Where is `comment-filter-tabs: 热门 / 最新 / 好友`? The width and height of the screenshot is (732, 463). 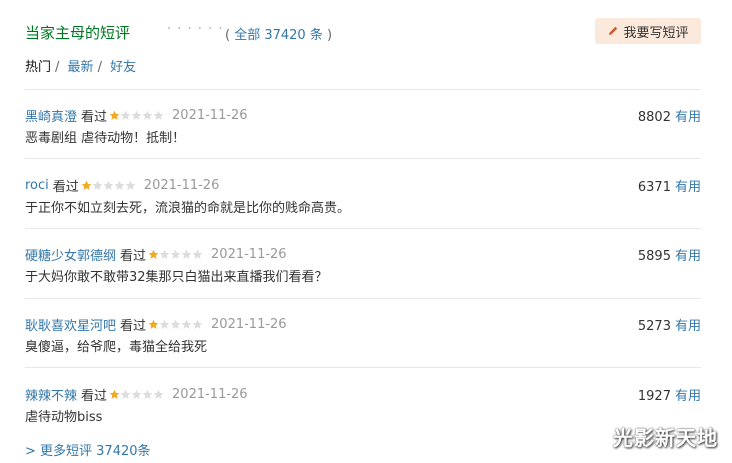 comment-filter-tabs: 热门 / 最新 / 好友 is located at coordinates (82, 65).